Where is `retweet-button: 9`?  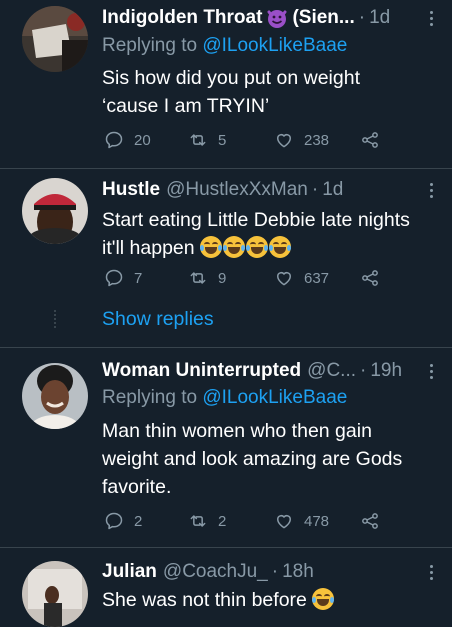
retweet-button: 9 is located at coordinates (207, 278).